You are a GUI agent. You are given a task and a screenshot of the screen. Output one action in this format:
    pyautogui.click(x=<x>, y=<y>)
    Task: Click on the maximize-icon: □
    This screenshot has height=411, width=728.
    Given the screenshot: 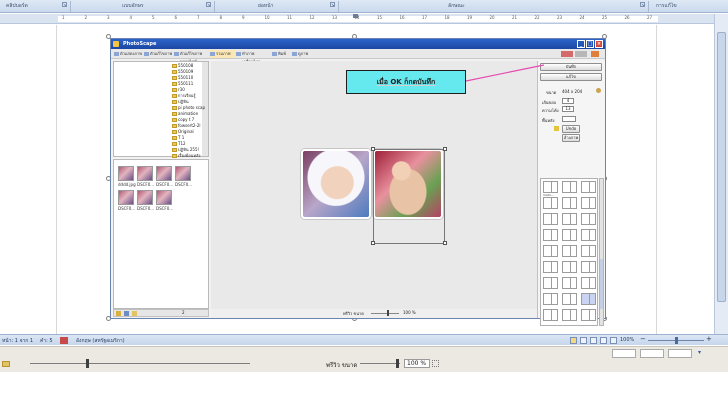 What is the action you would take?
    pyautogui.click(x=590, y=44)
    